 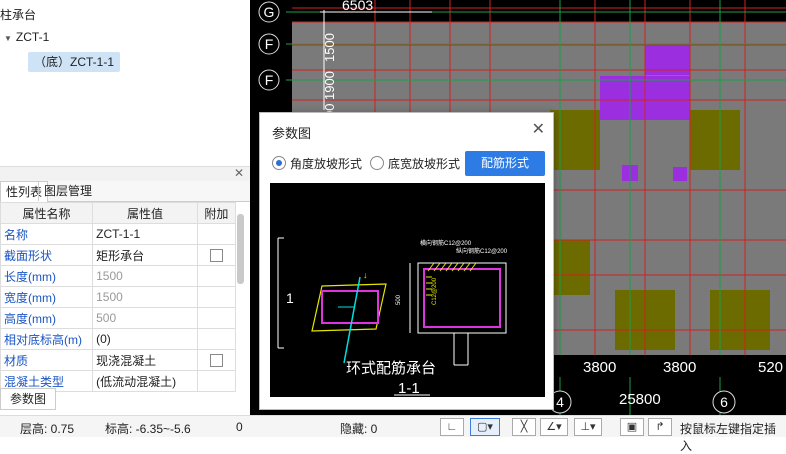 I want to click on header-prop-value: 属性值, so click(x=145, y=213).